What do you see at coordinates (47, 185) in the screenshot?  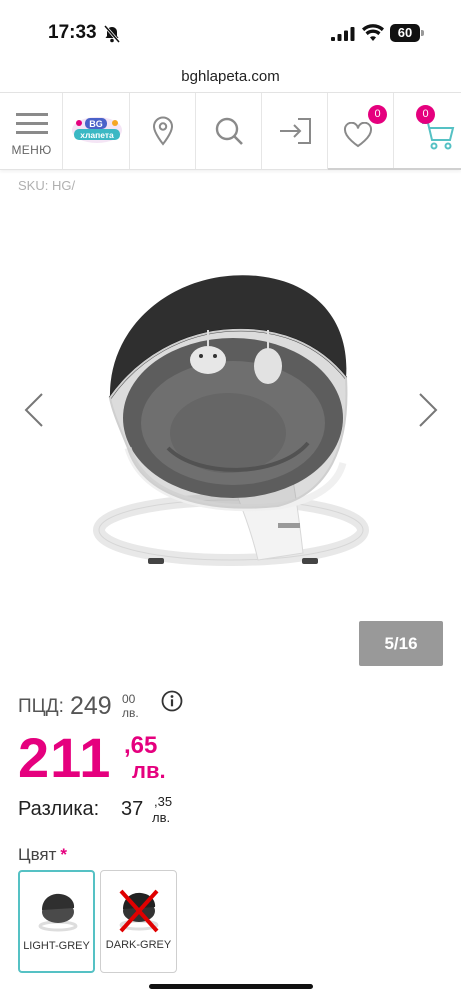 I see `product-sku: SKU: HG/` at bounding box center [47, 185].